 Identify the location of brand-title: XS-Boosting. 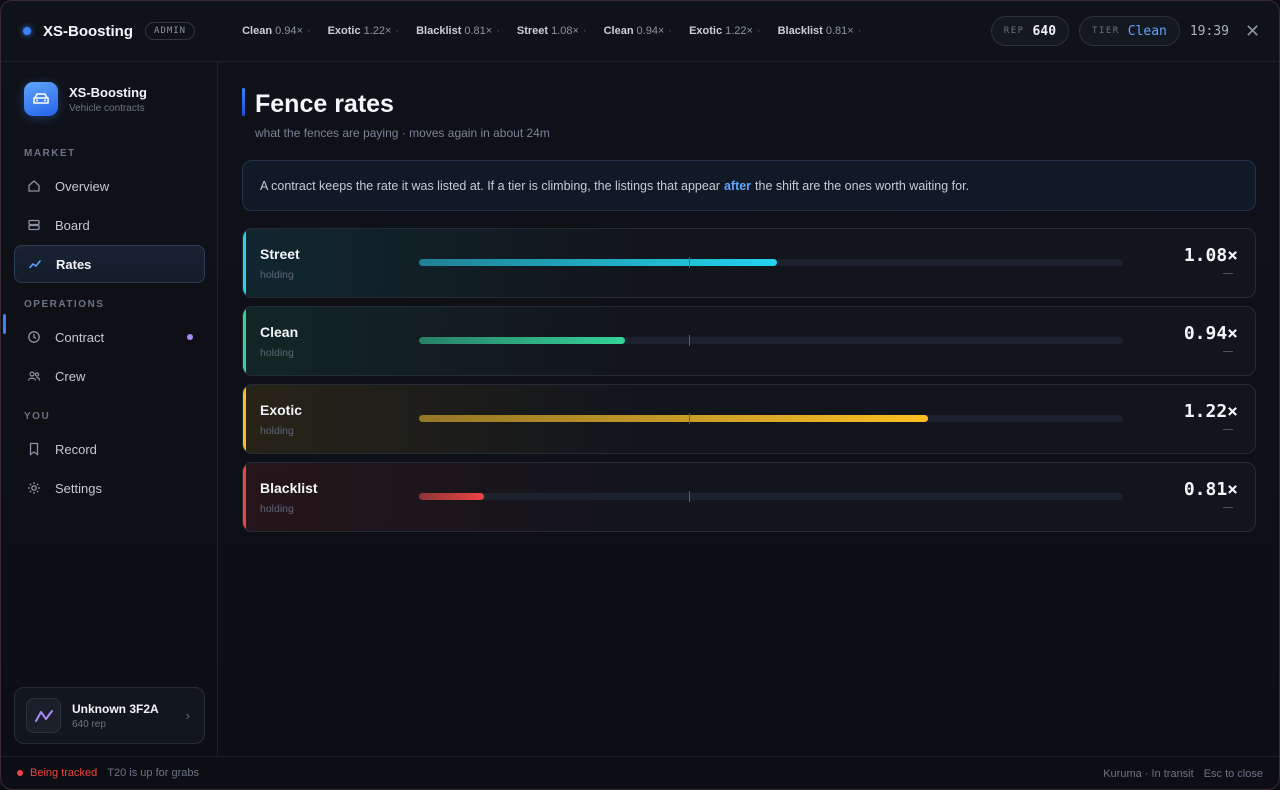
(88, 31).